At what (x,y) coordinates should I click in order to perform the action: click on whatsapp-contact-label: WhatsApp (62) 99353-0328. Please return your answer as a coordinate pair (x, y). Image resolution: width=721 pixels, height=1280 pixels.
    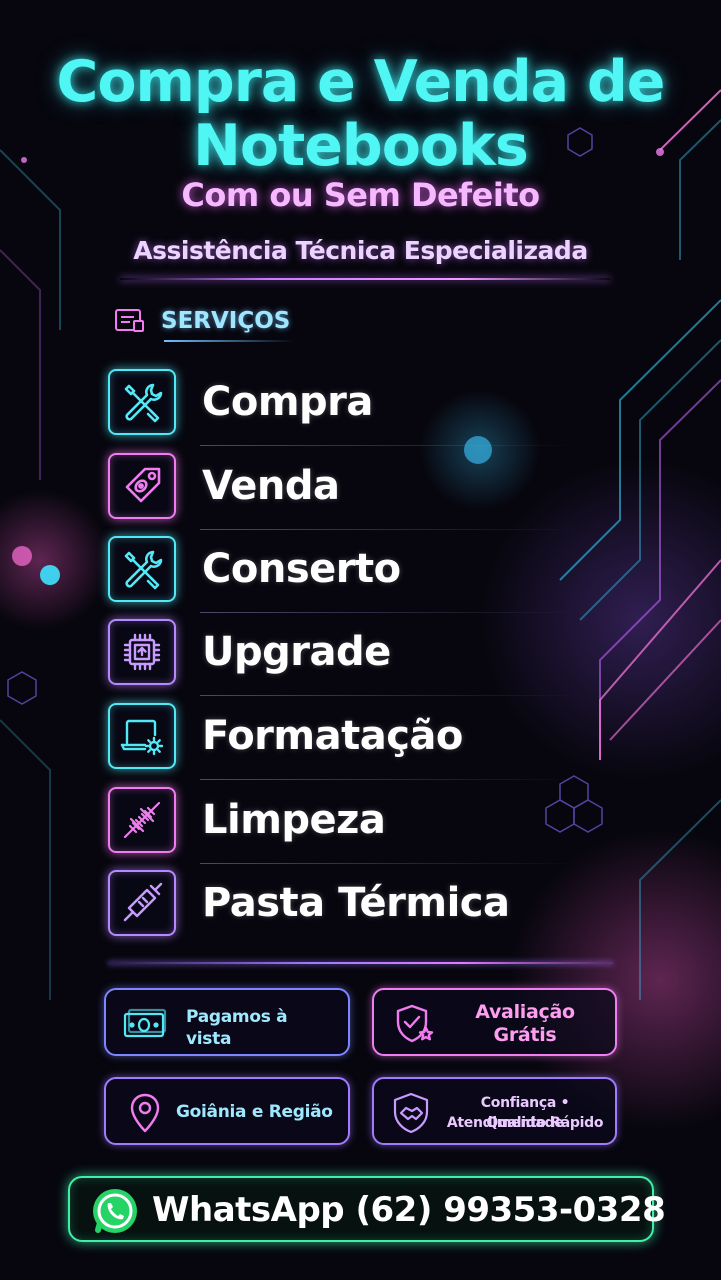
    Looking at the image, I should click on (409, 1210).